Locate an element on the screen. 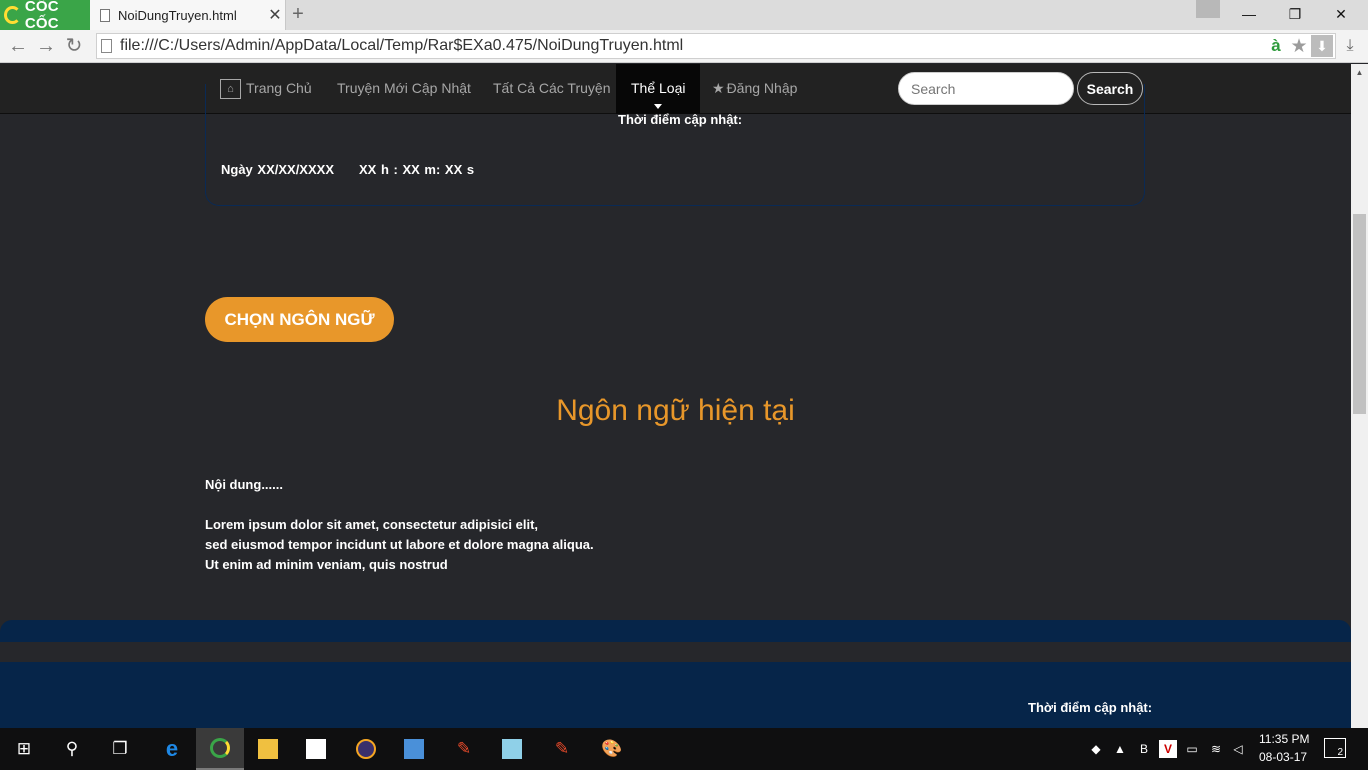  restore-button: ❐ is located at coordinates (1295, 14).